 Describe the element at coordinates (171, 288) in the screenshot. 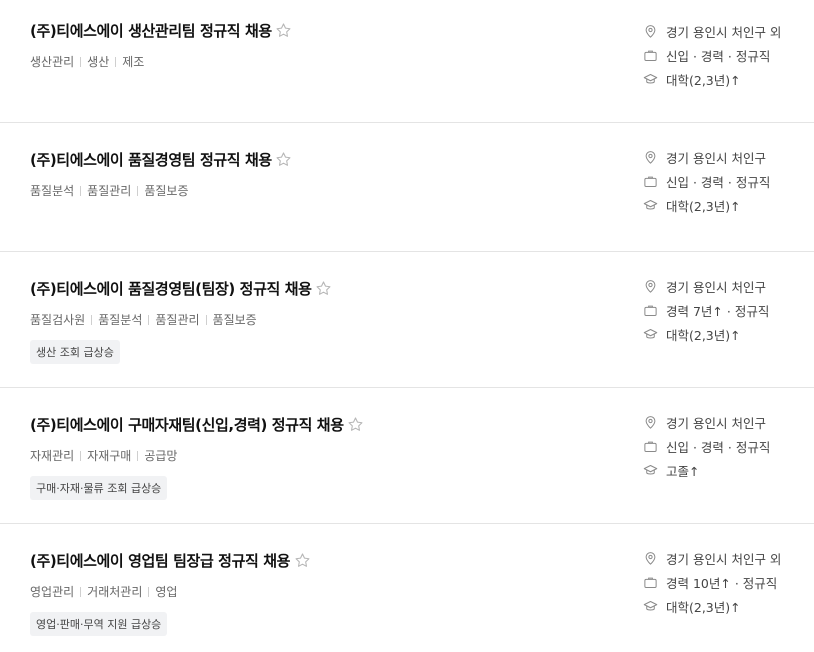

I see `job-title: (주)티에스에이 품질경영팀(팀장) 정규직 채용` at that location.